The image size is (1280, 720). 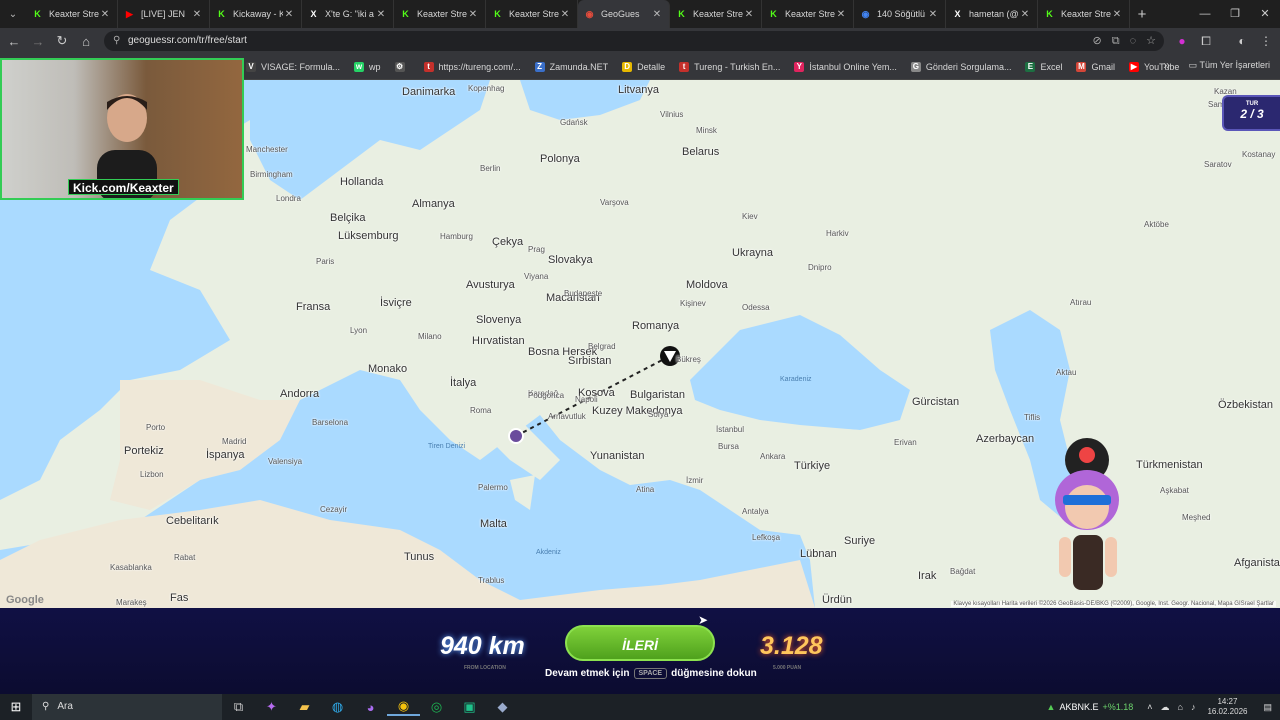 What do you see at coordinates (469, 707) in the screenshot?
I see `app-icon: ▣` at bounding box center [469, 707].